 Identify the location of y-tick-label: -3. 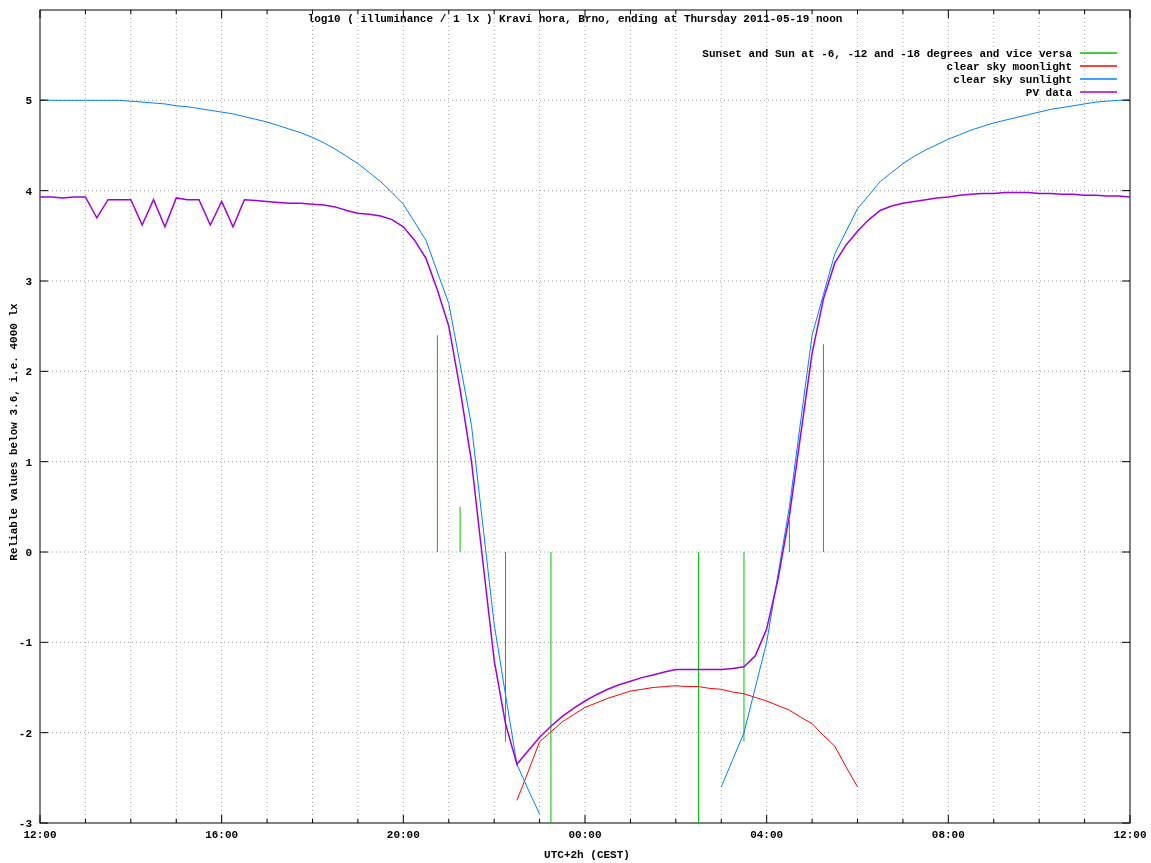
(25, 824).